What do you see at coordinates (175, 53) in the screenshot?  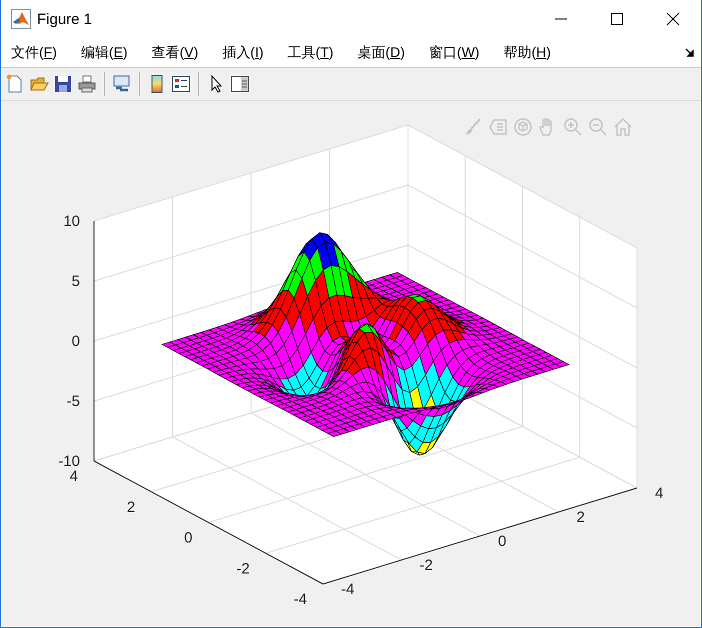 I see `menu-item: 查看(V)` at bounding box center [175, 53].